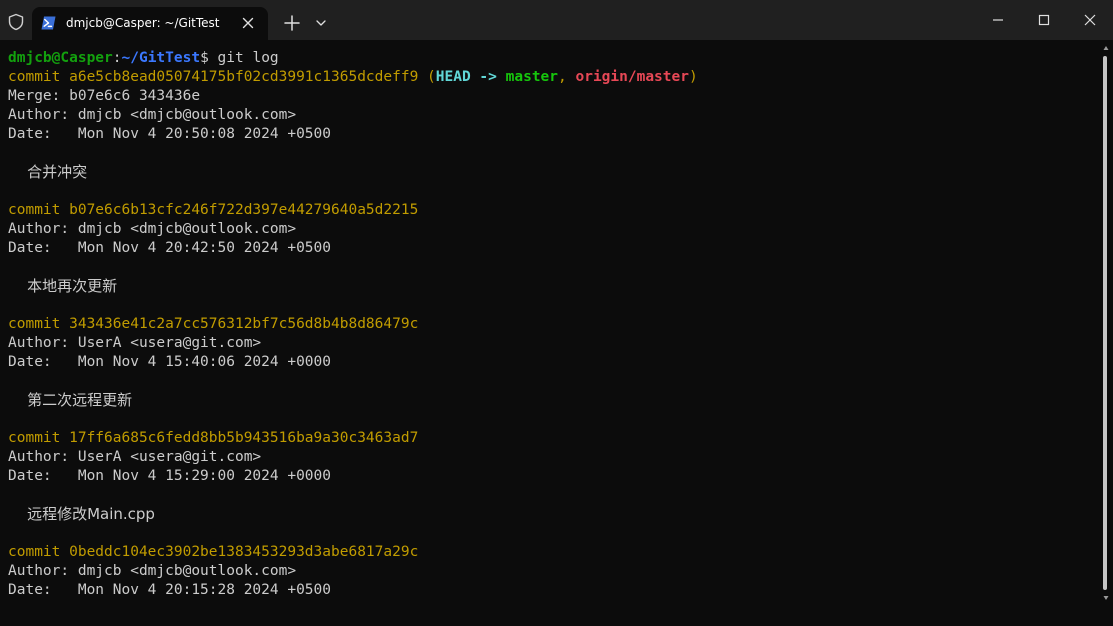 Image resolution: width=1113 pixels, height=626 pixels. What do you see at coordinates (170, 248) in the screenshot?
I see `commit-date: Date: Mon Nov 4 20:42:50 2024 +0500` at bounding box center [170, 248].